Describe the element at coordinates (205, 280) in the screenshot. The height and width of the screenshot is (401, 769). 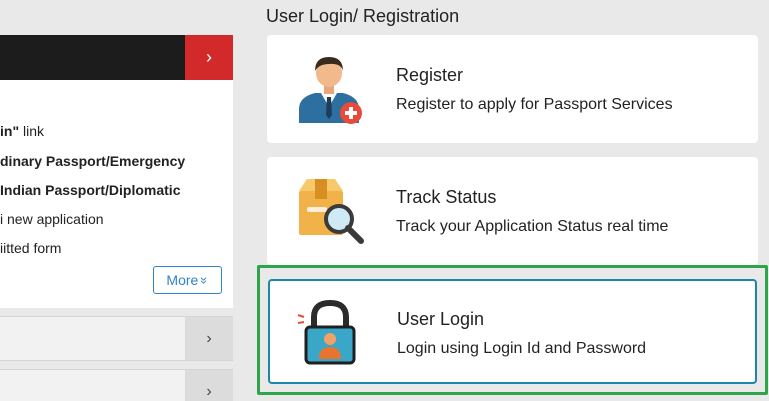
I see `double-chevron-down-icon: »` at that location.